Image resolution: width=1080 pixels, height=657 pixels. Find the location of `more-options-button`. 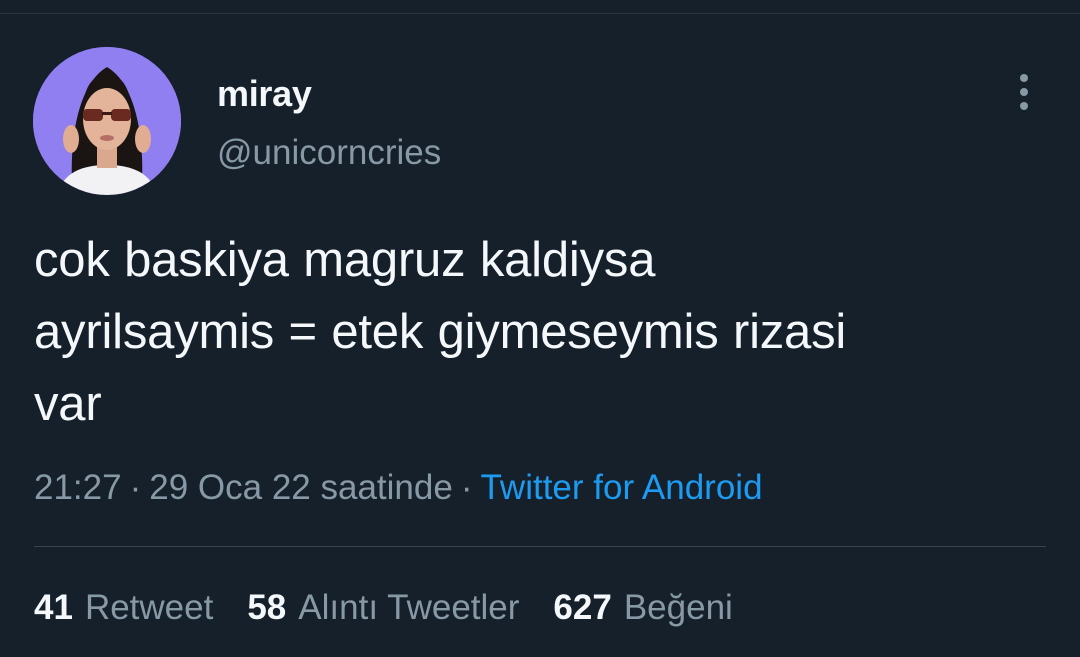

more-options-button is located at coordinates (1024, 92).